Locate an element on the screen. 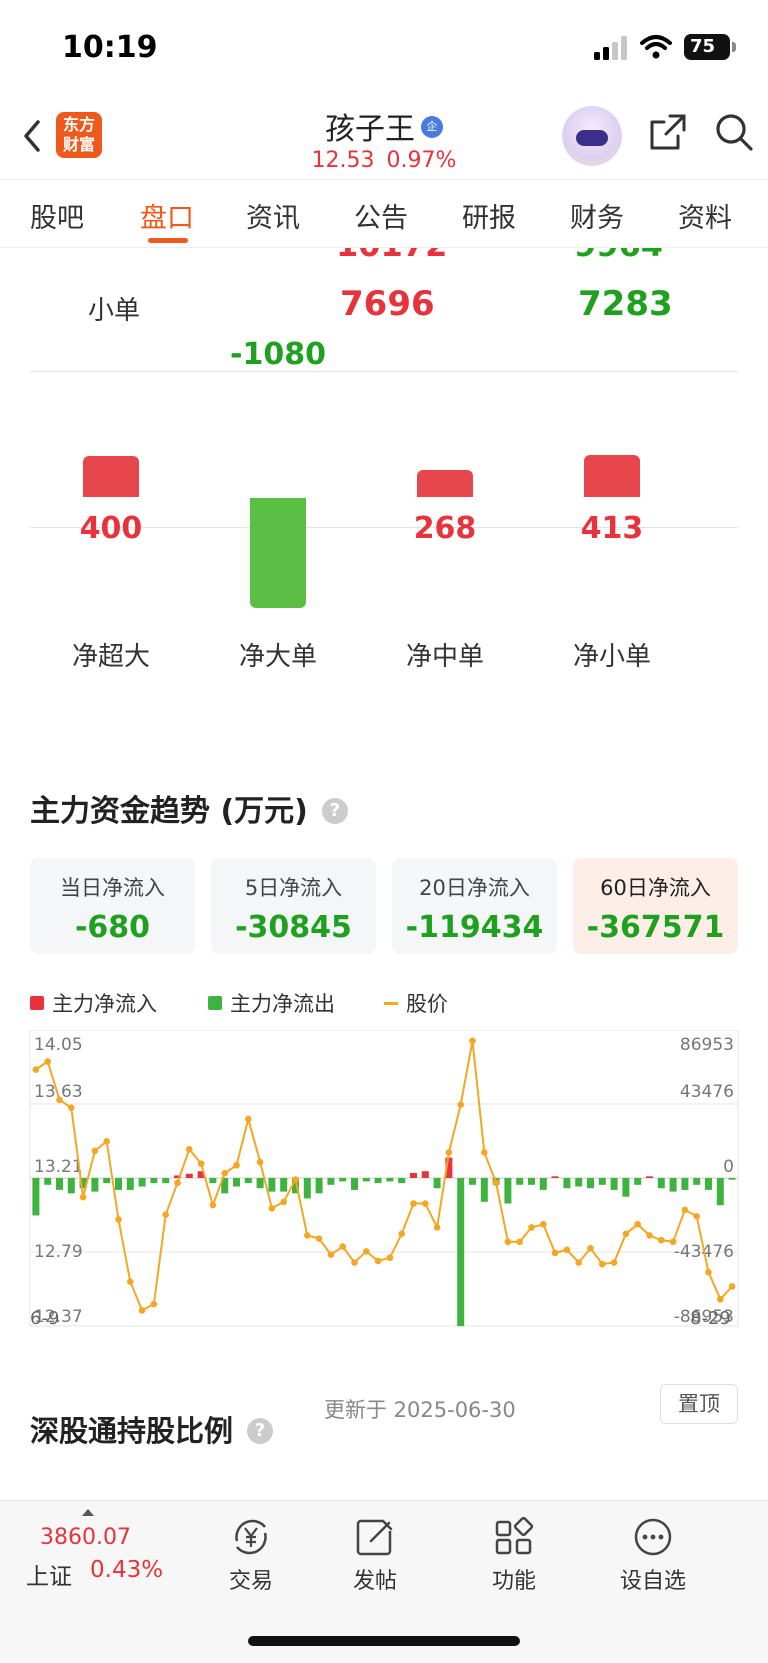 This screenshot has height=1663, width=768. holdings-update: 更新于 2025-06-30 is located at coordinates (420, 1410).